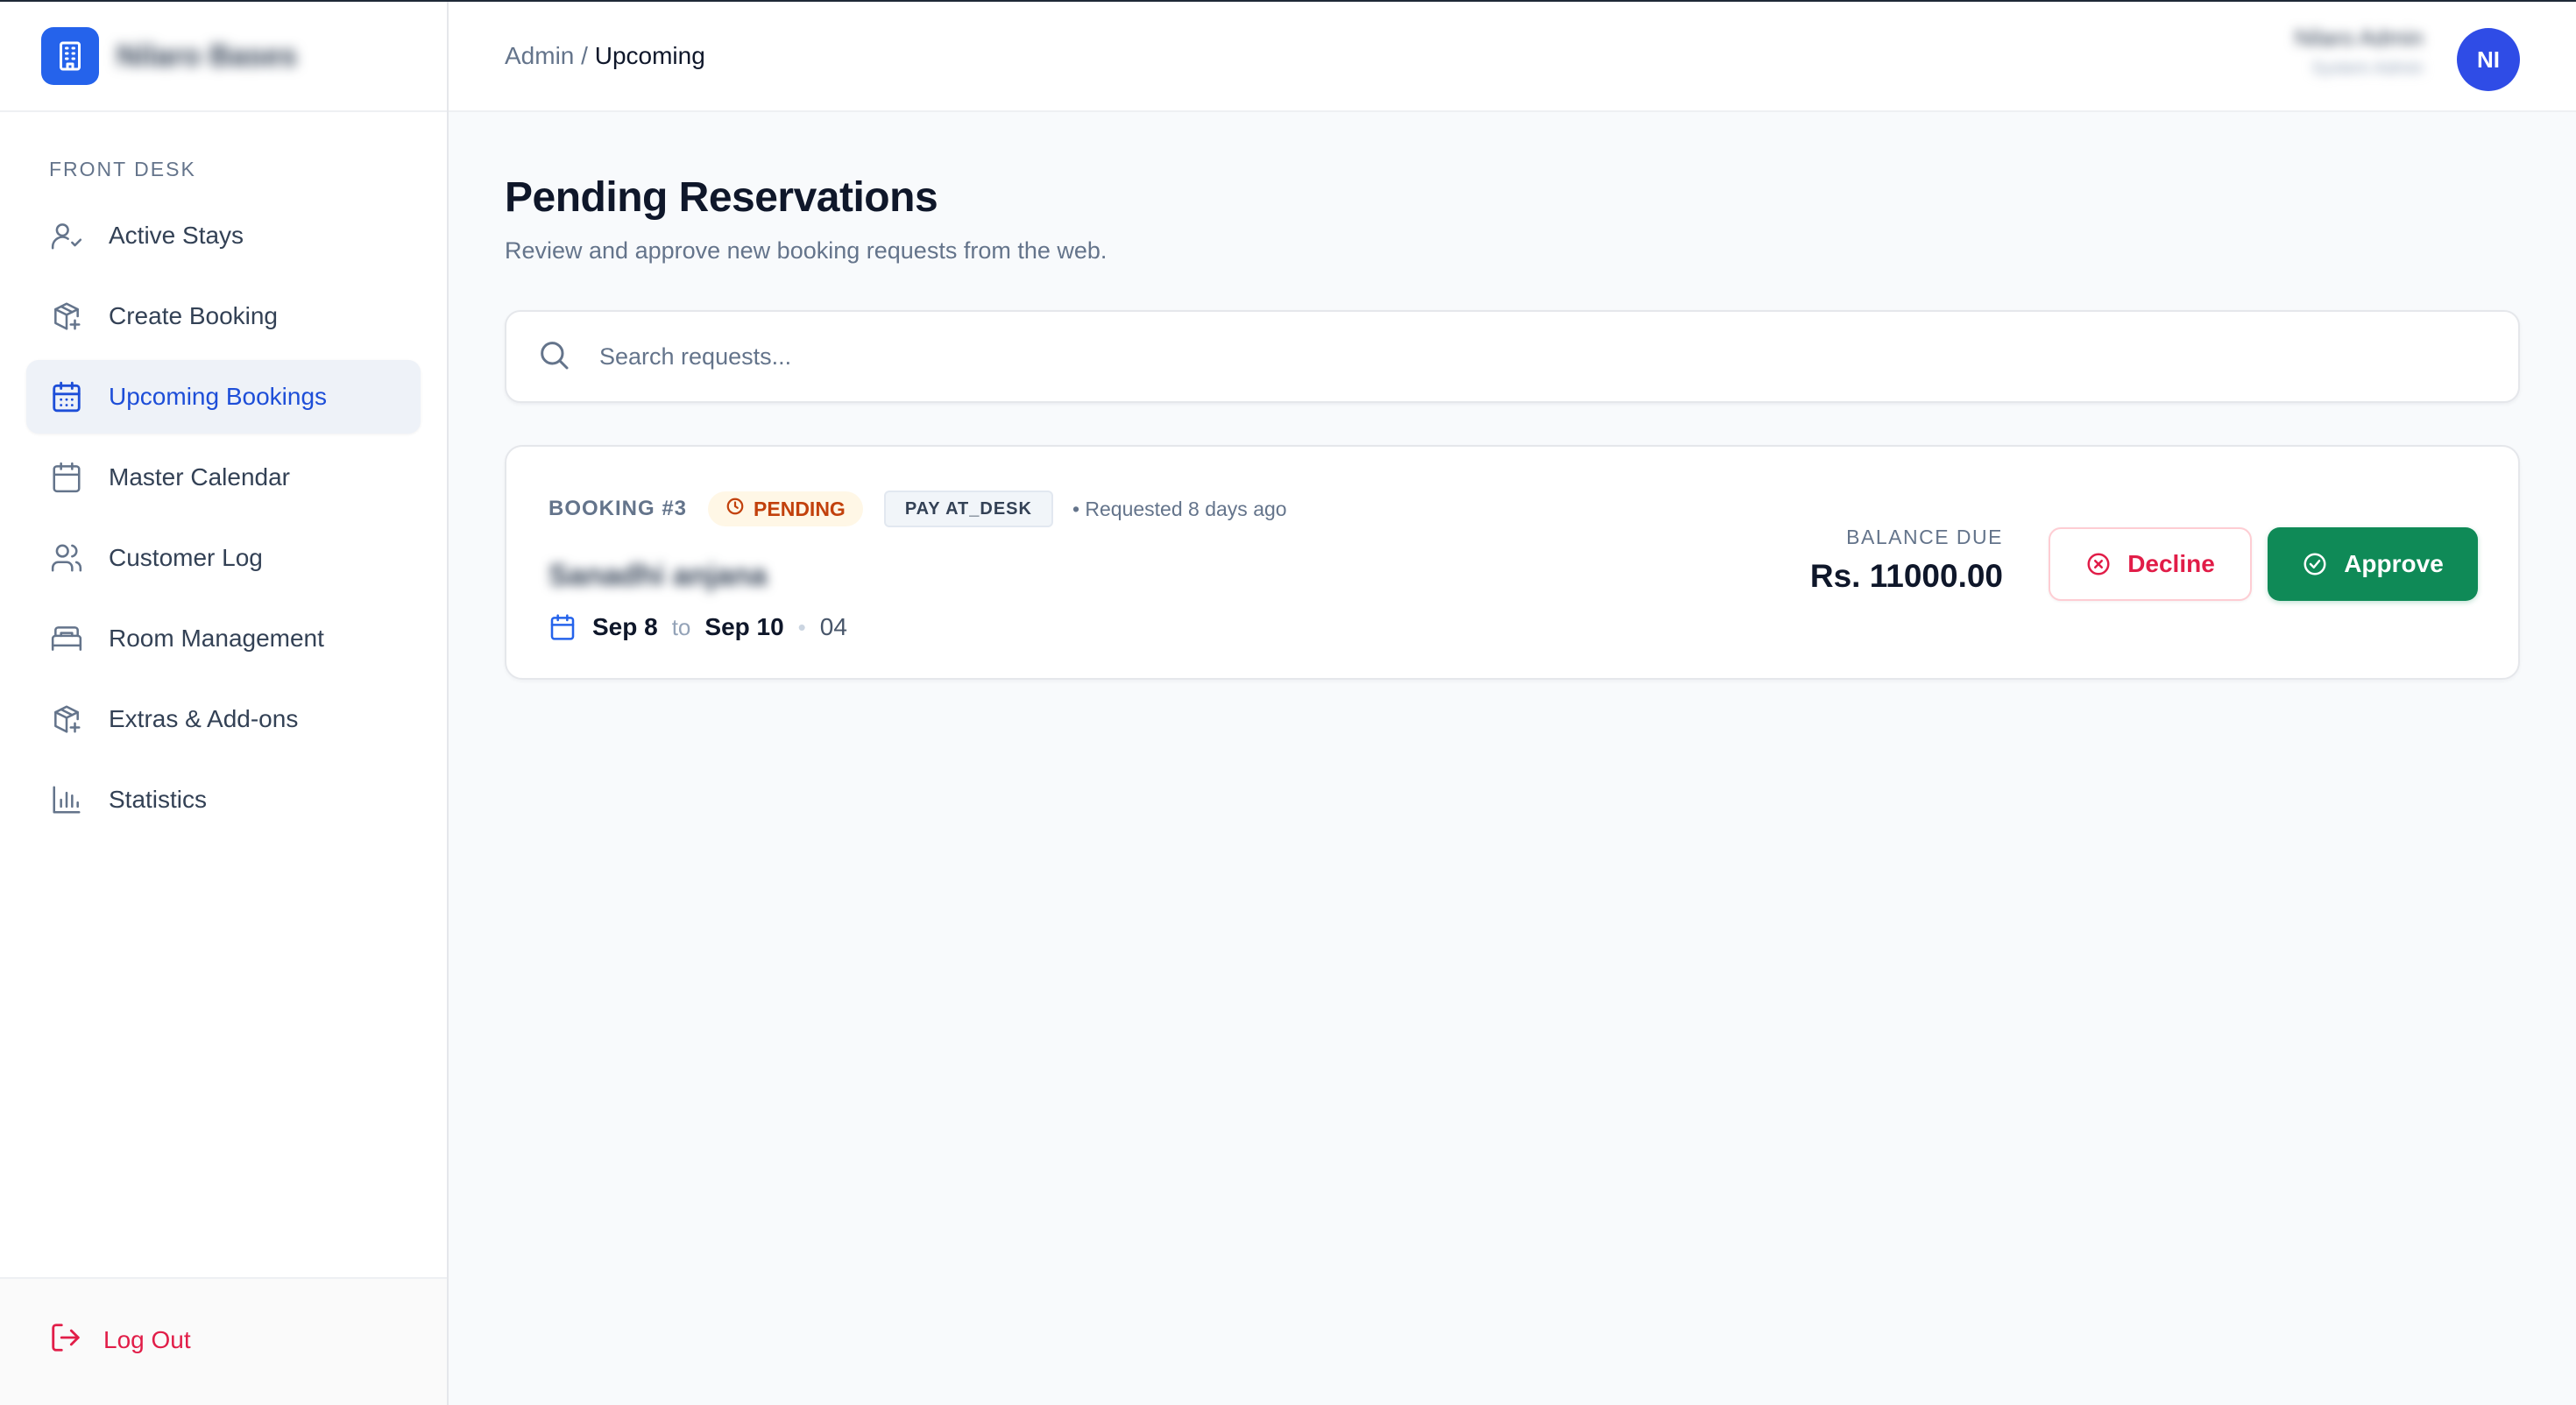 This screenshot has width=2576, height=1405. I want to click on check-in-date: Sep 8, so click(625, 626).